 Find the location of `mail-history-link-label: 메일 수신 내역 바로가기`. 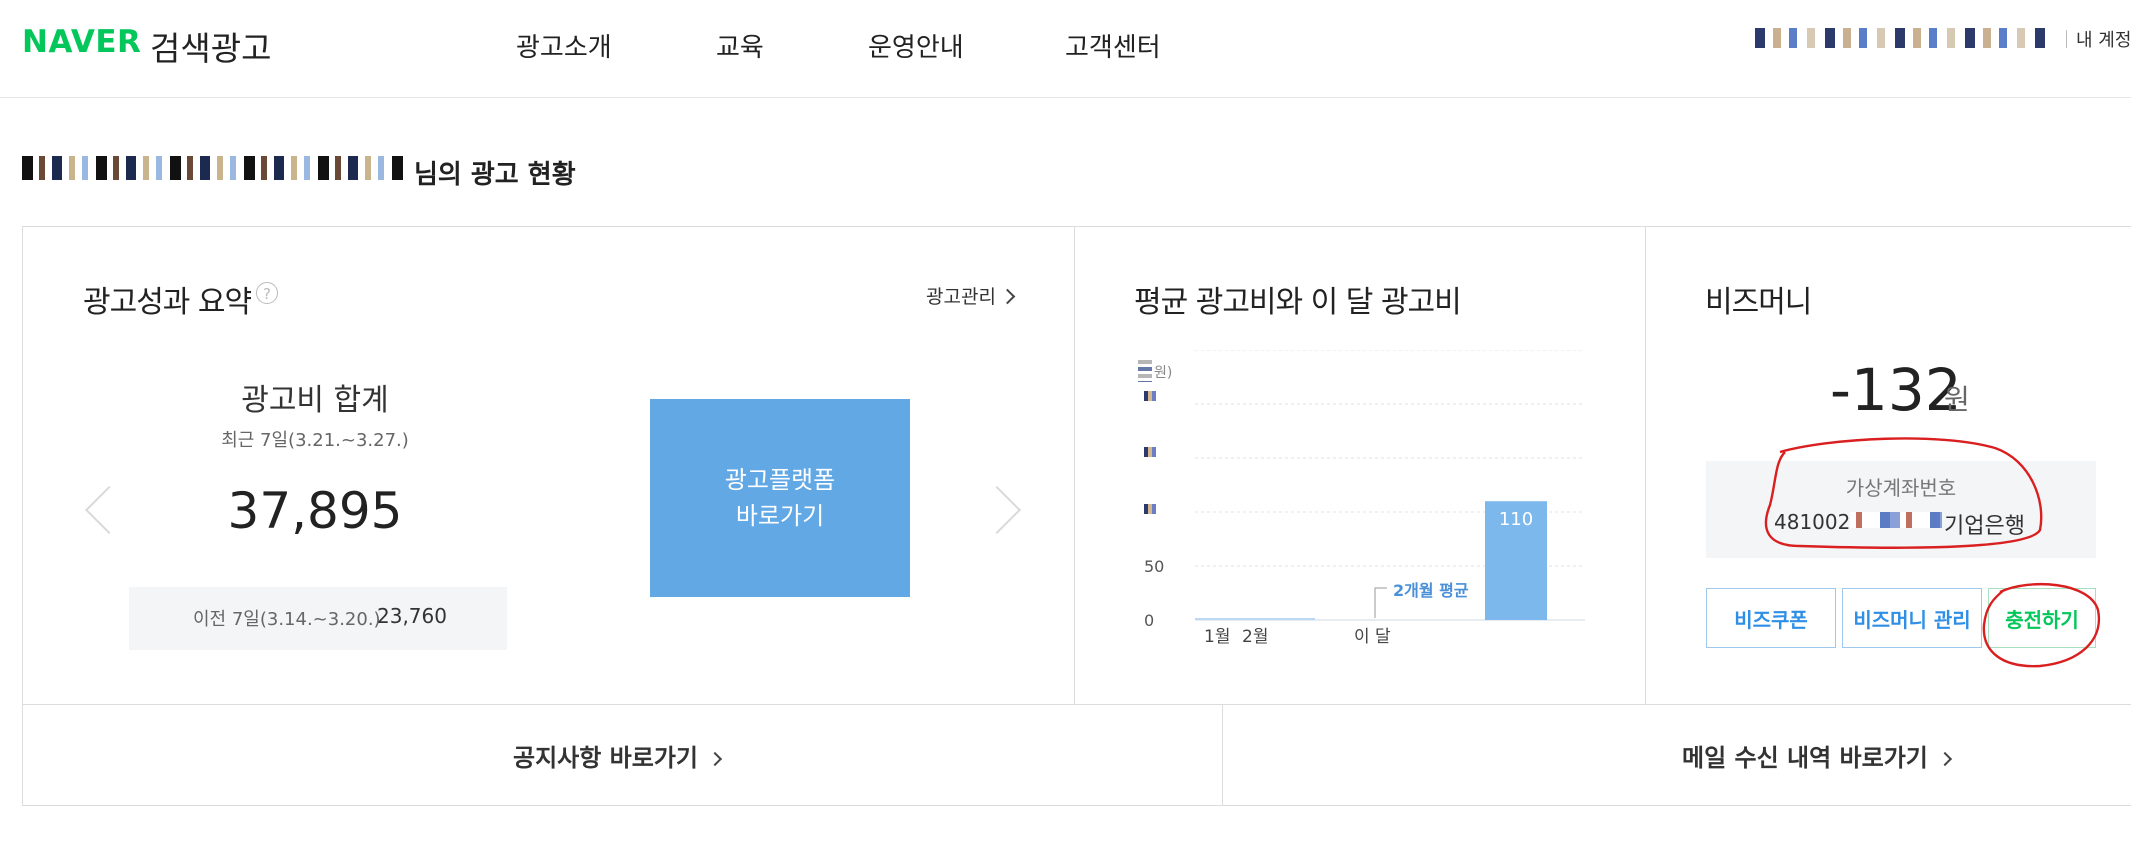

mail-history-link-label: 메일 수신 내역 바로가기 is located at coordinates (1805, 758).